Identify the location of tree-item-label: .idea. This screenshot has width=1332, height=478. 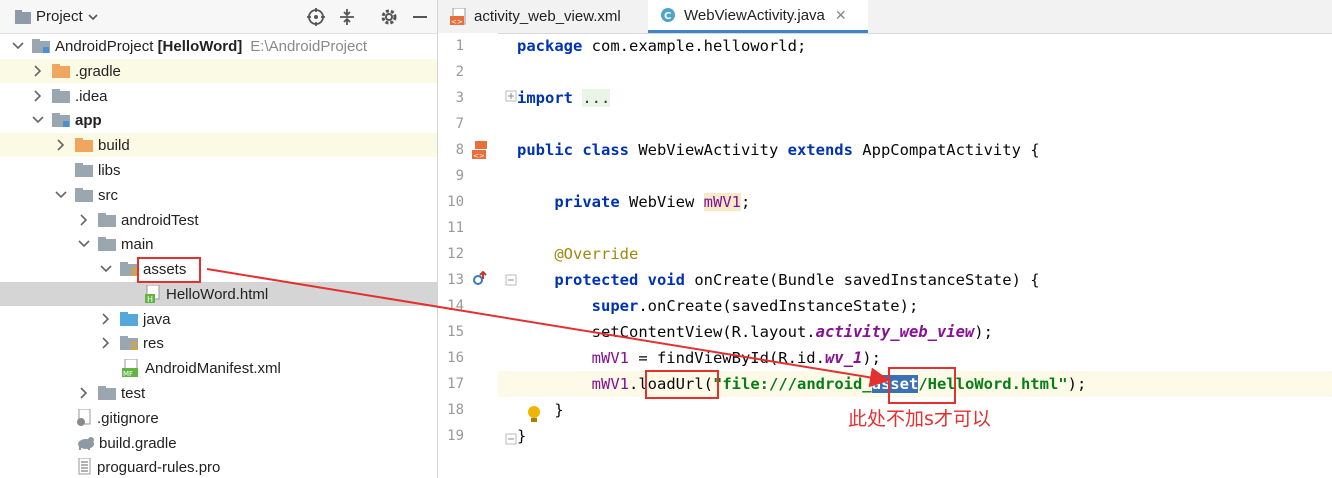
(91, 96).